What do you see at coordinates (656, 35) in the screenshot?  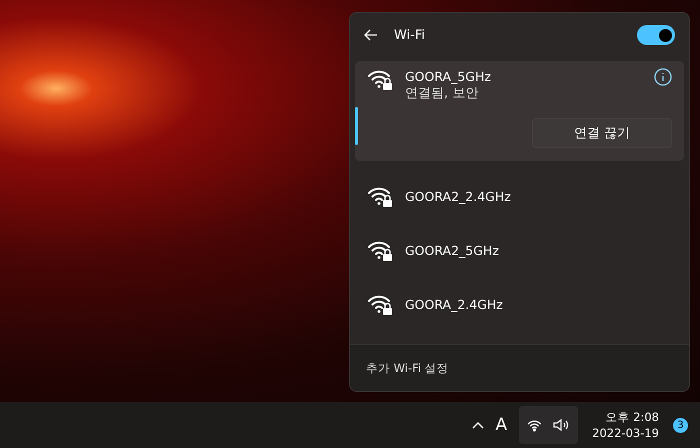 I see `wifi-toggle` at bounding box center [656, 35].